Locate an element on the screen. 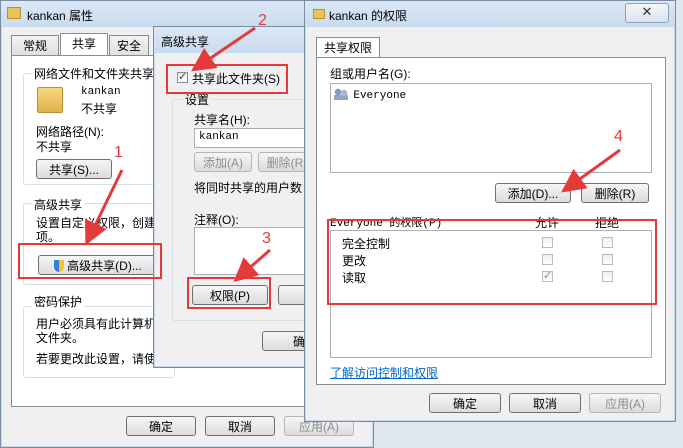 Image resolution: width=683 pixels, height=448 pixels. annotation-4: 4 is located at coordinates (618, 136).